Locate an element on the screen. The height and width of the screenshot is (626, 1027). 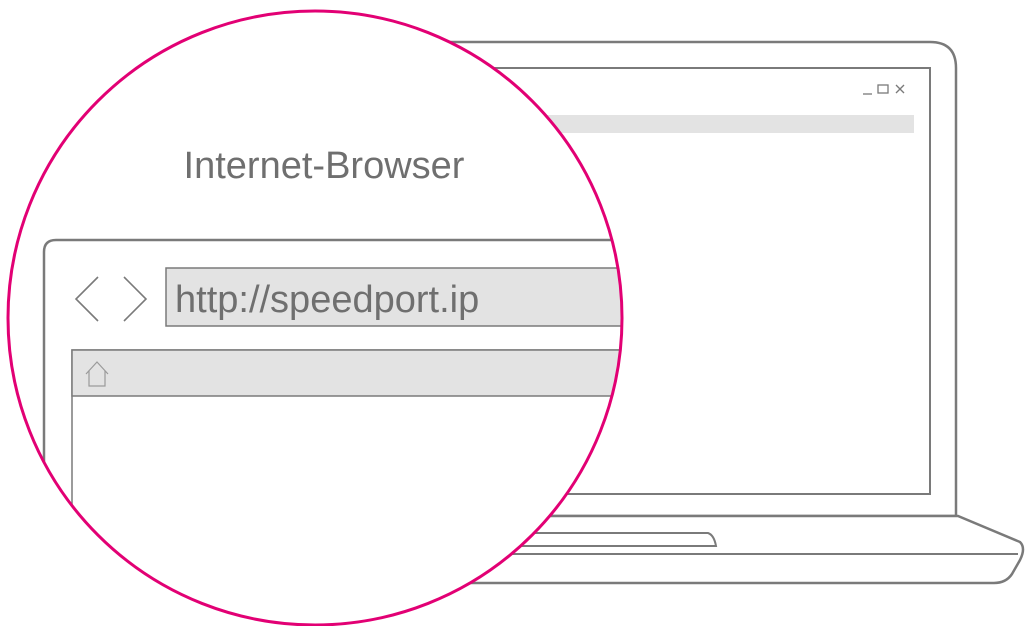
address-bar-url: http://speedport.ip is located at coordinates (327, 300).